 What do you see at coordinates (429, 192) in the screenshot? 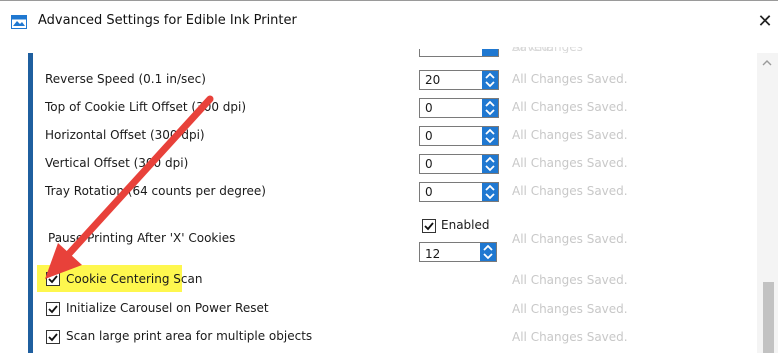
I see `tray-rotation-value: 0` at bounding box center [429, 192].